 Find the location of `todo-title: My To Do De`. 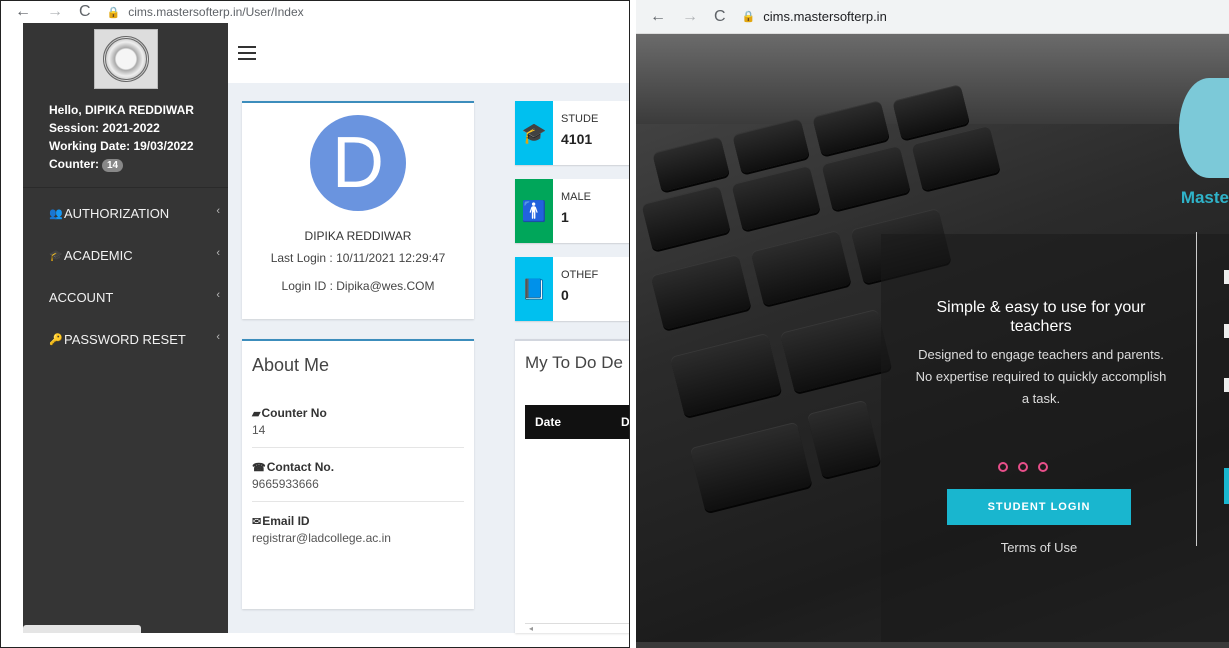

todo-title: My To Do De is located at coordinates (574, 362).